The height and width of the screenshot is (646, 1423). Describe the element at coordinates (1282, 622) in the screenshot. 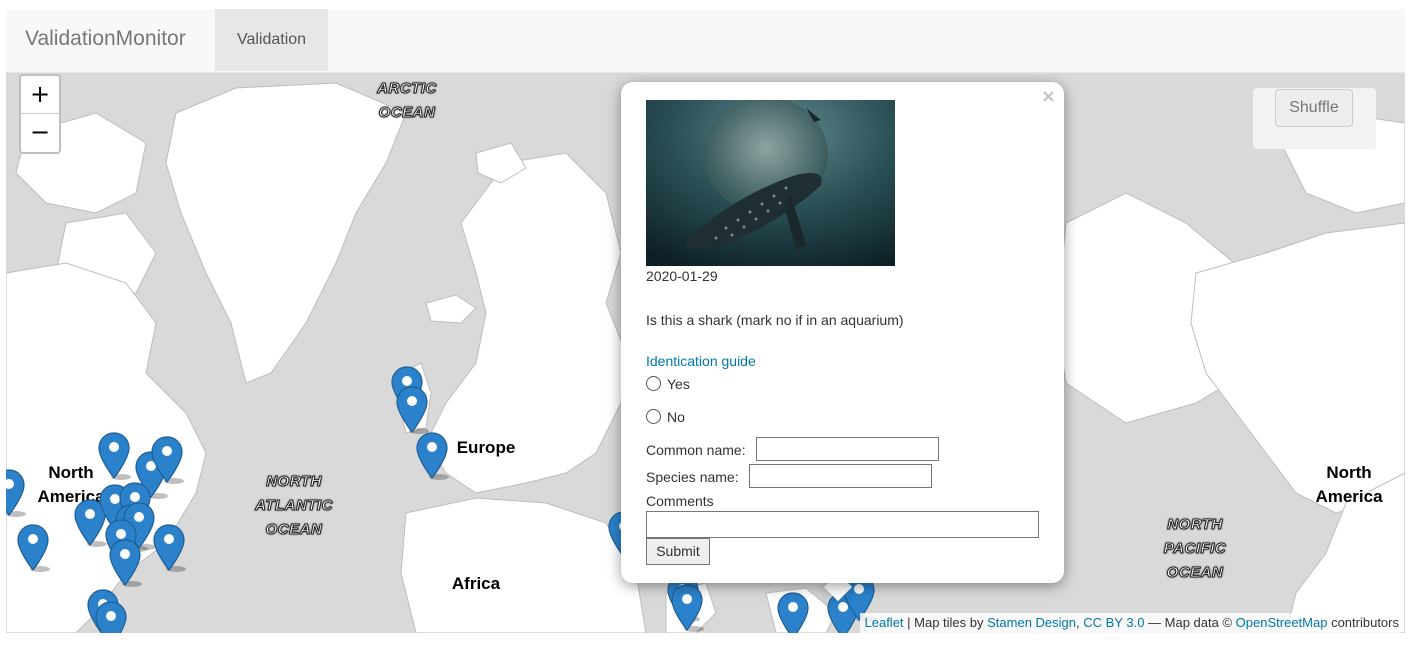

I see `osm-link: OpenStreetMap` at that location.